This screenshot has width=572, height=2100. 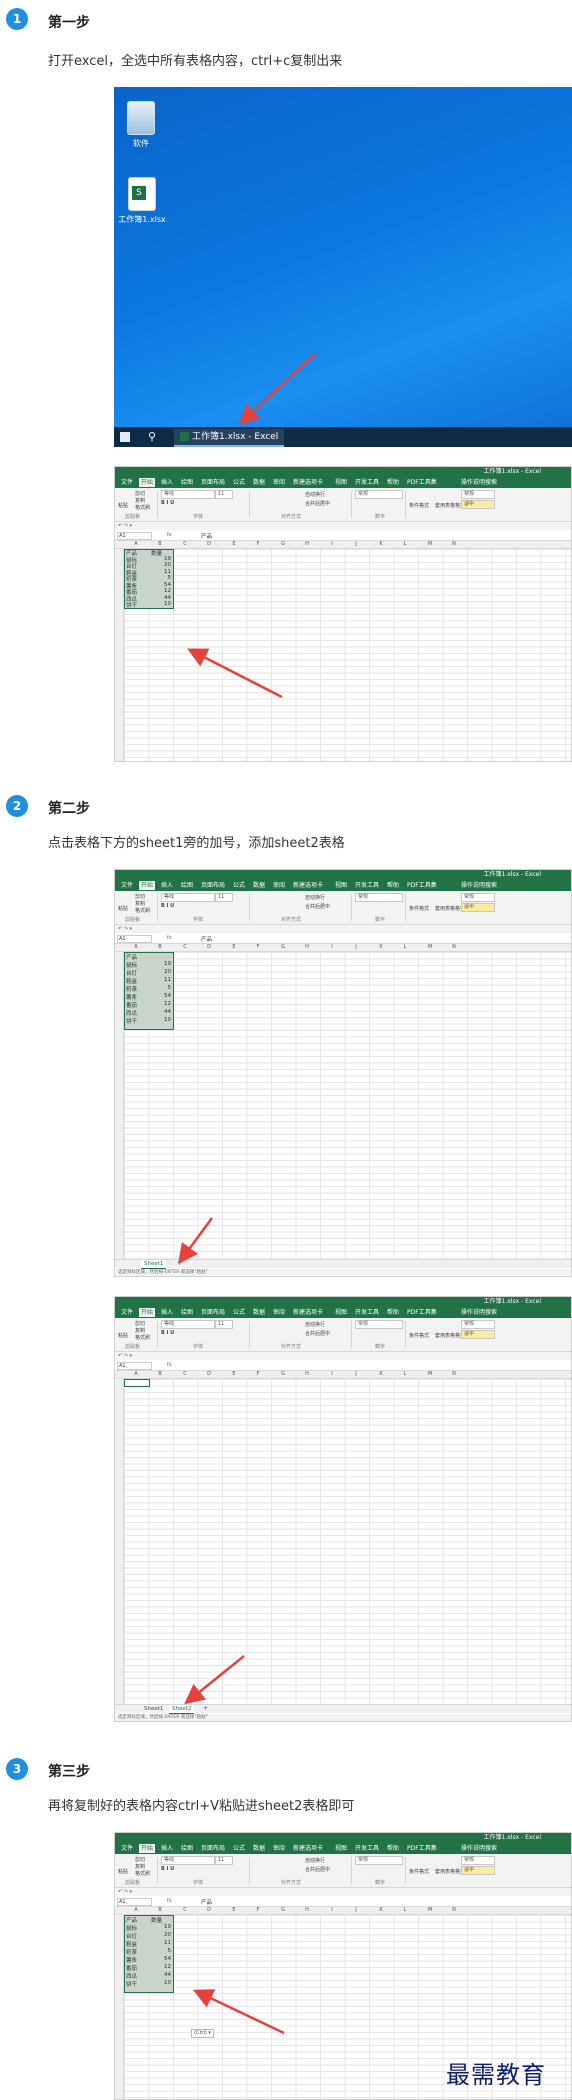 What do you see at coordinates (259, 1848) in the screenshot?
I see `tab-data: 数据` at bounding box center [259, 1848].